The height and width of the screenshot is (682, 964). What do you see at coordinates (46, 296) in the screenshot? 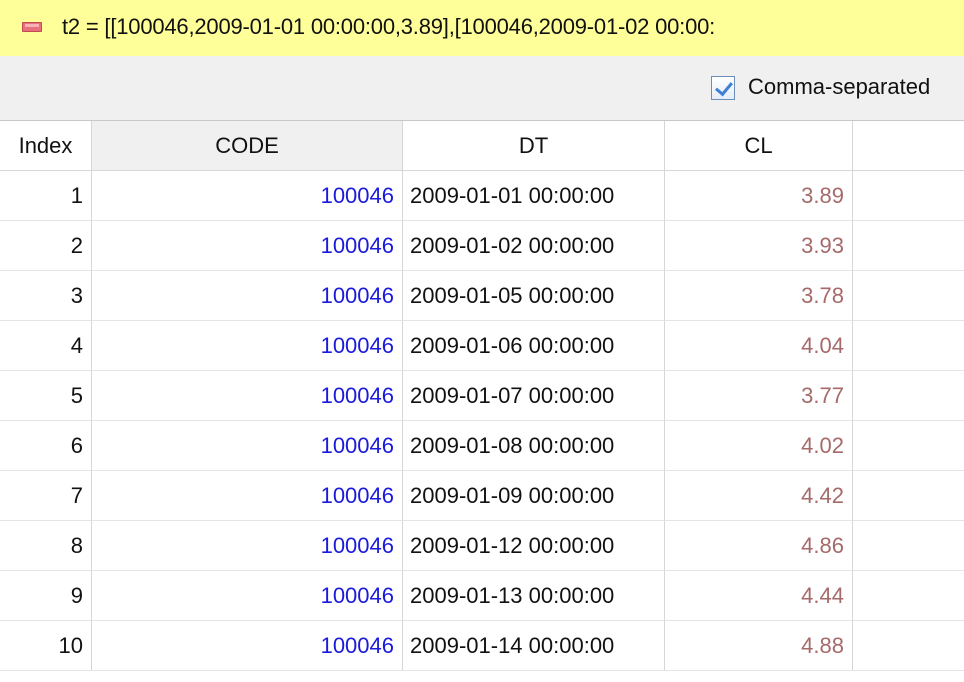
I see `cell-index: 3` at bounding box center [46, 296].